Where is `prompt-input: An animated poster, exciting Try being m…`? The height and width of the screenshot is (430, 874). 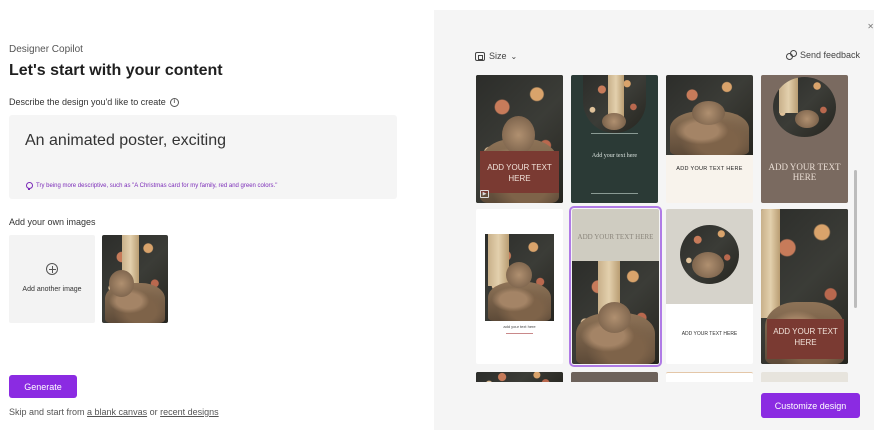
prompt-input: An animated poster, exciting Try being m… is located at coordinates (203, 157).